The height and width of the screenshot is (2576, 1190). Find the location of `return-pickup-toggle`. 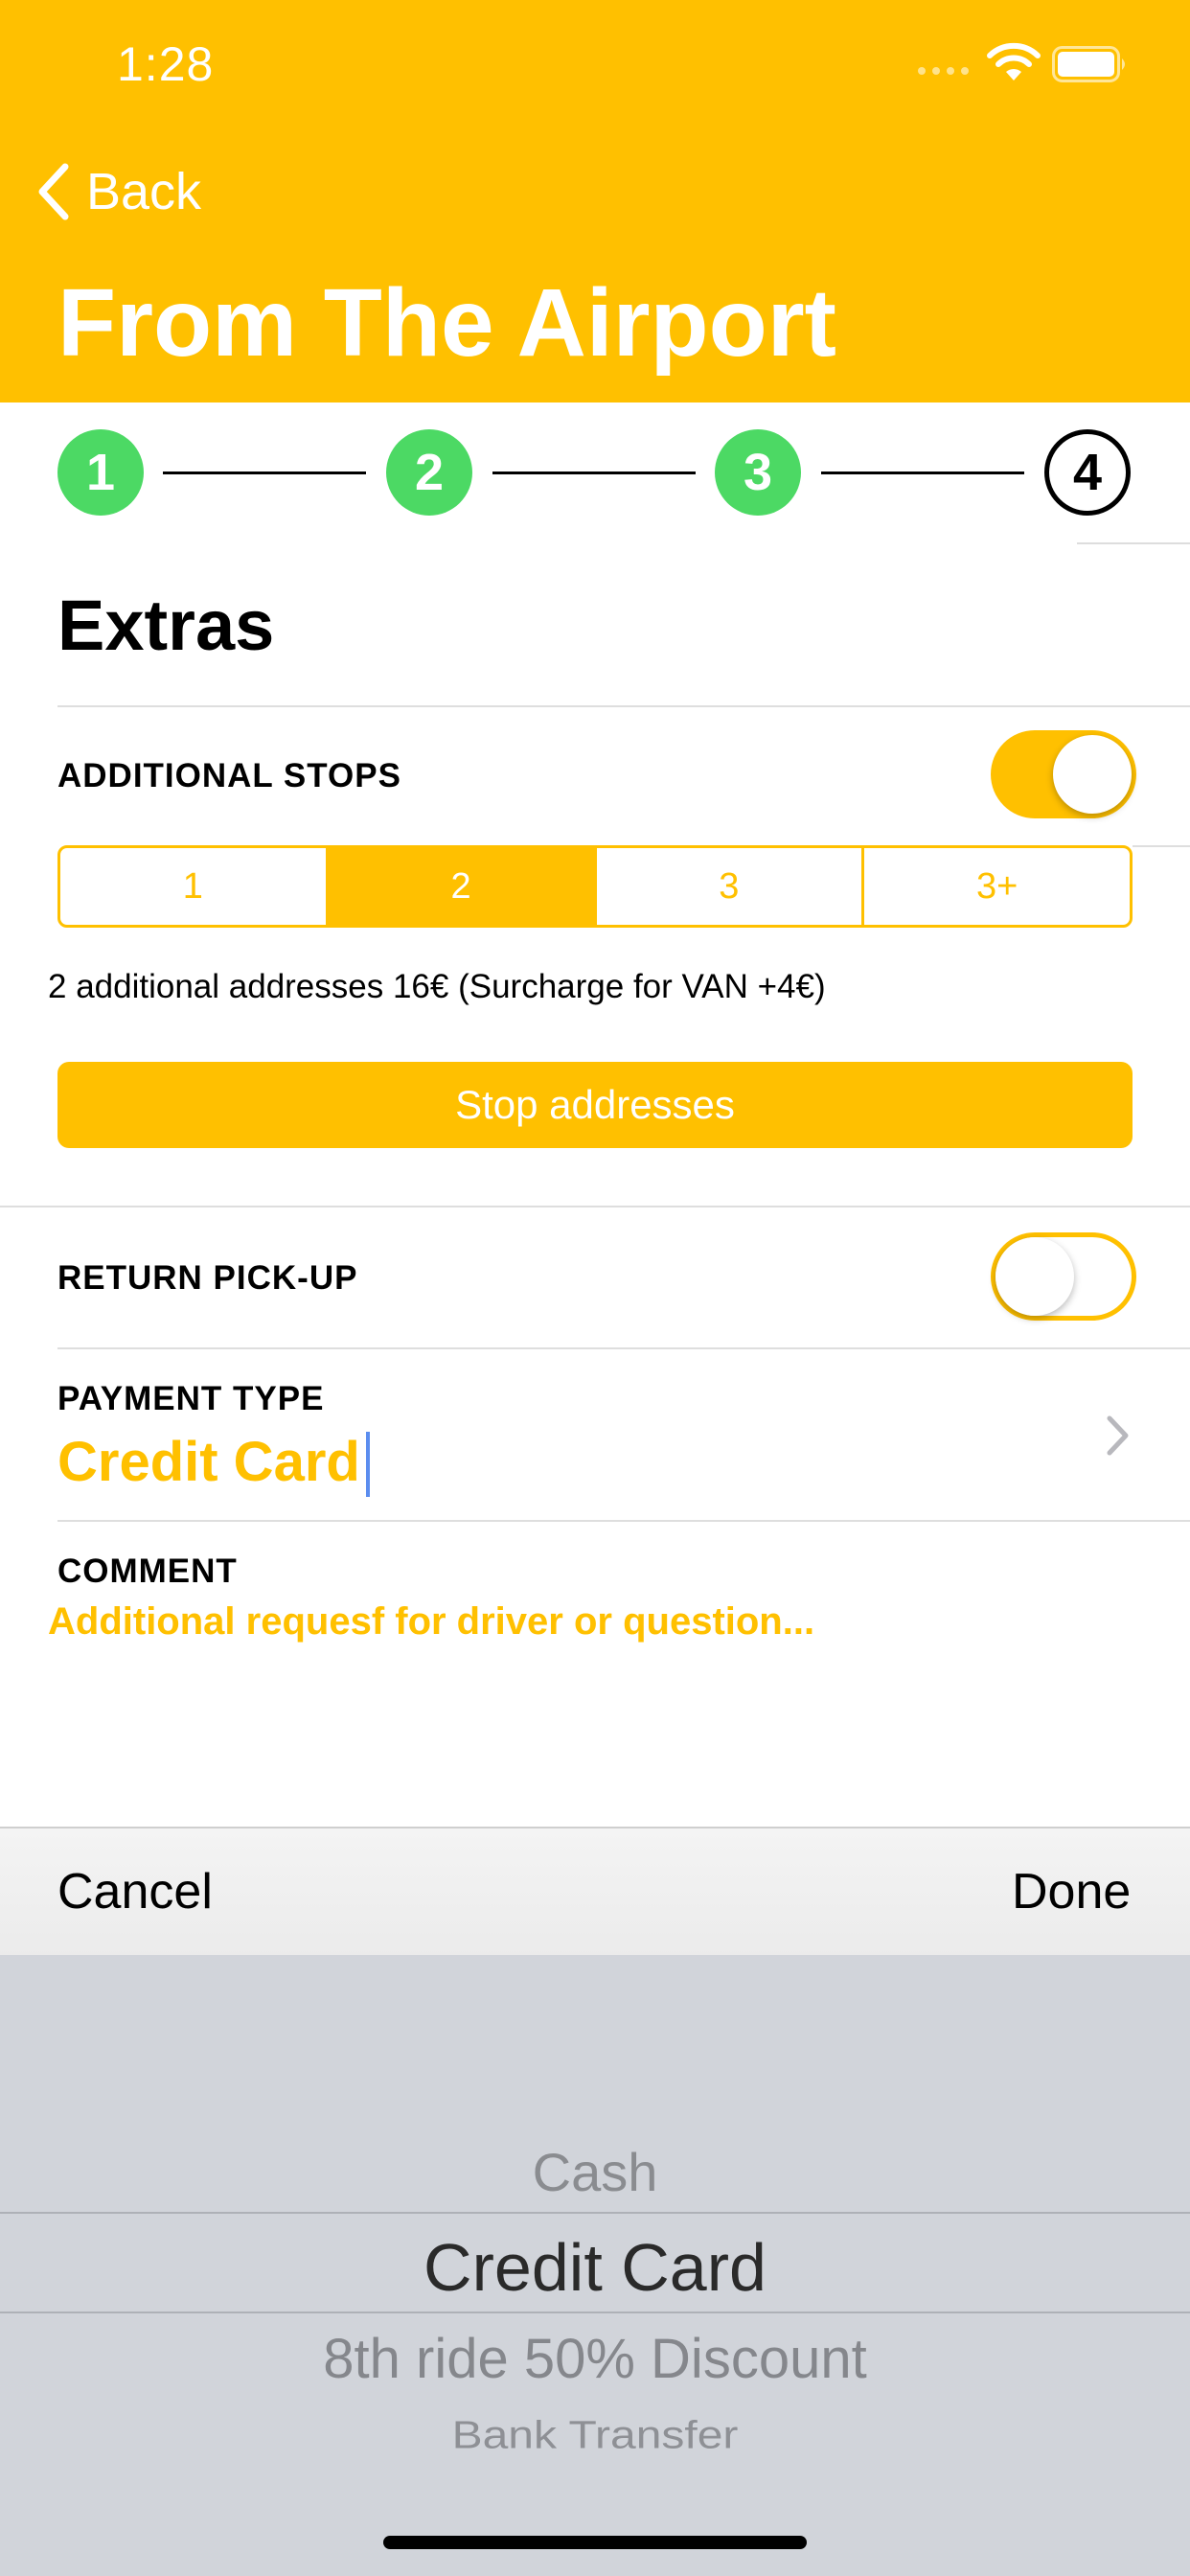

return-pickup-toggle is located at coordinates (1064, 1276).